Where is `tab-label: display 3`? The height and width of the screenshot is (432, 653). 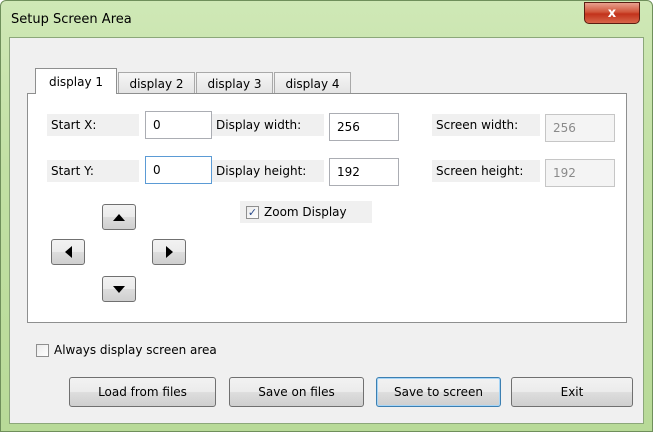 tab-label: display 3 is located at coordinates (234, 83).